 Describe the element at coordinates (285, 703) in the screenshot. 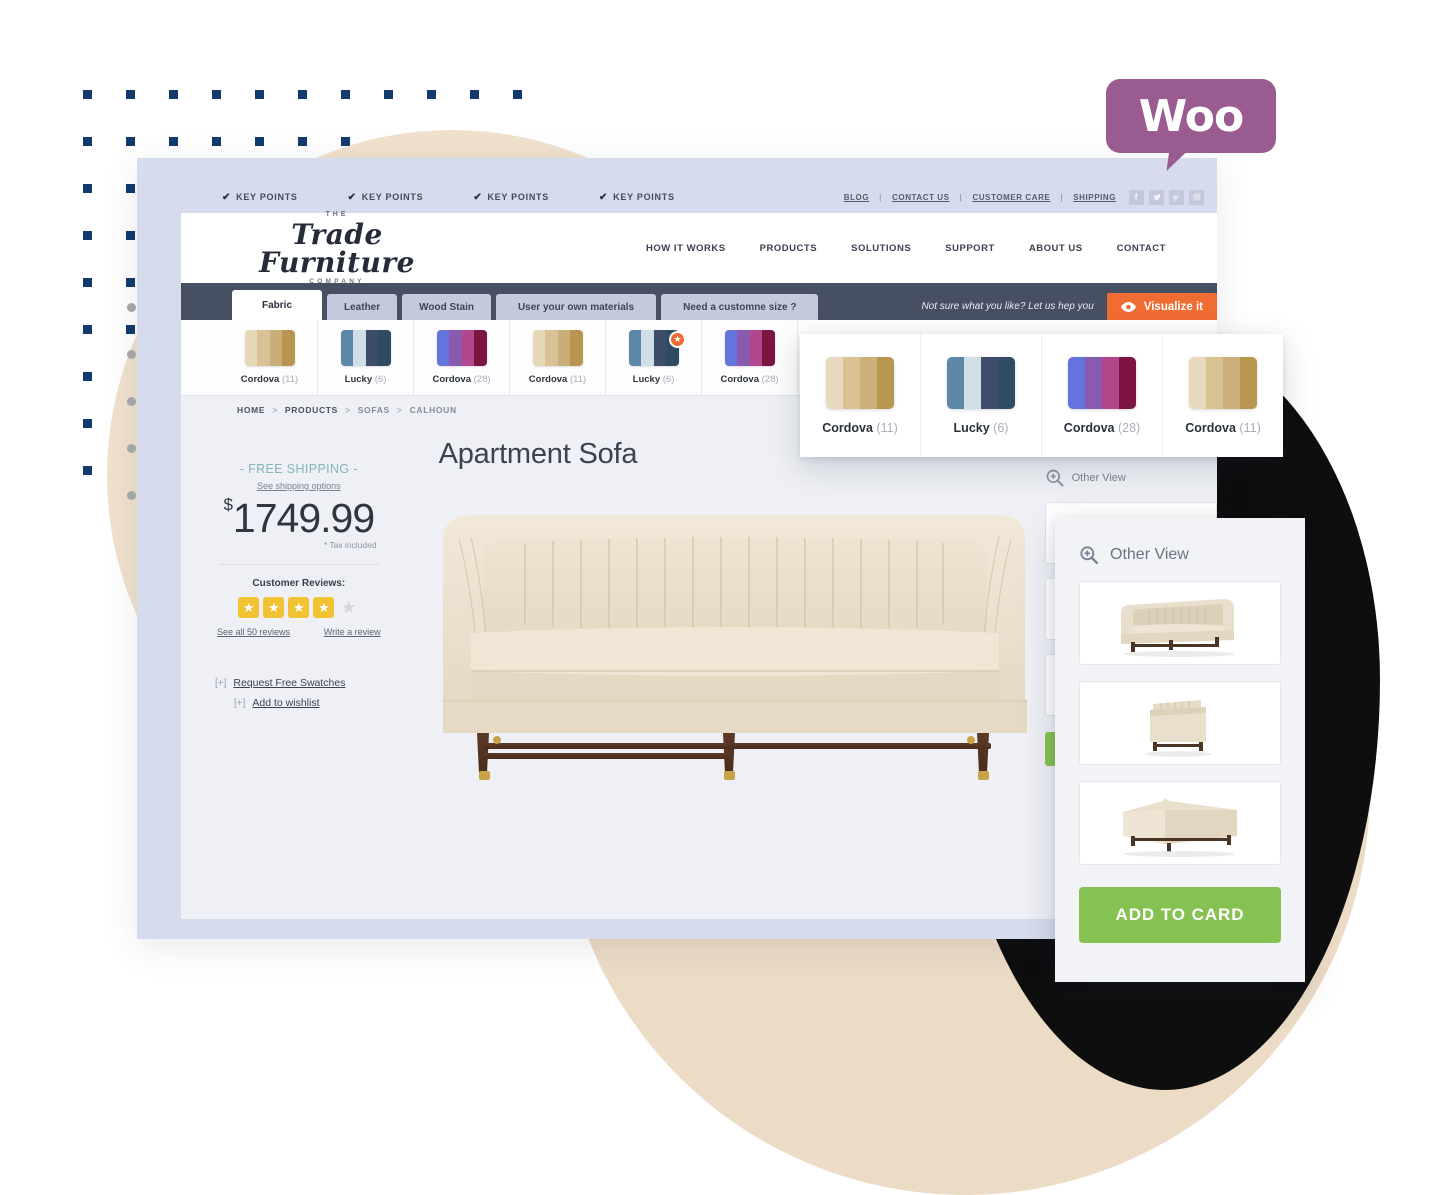

I see `add-to-wishlist-link: Add to wishlist` at that location.